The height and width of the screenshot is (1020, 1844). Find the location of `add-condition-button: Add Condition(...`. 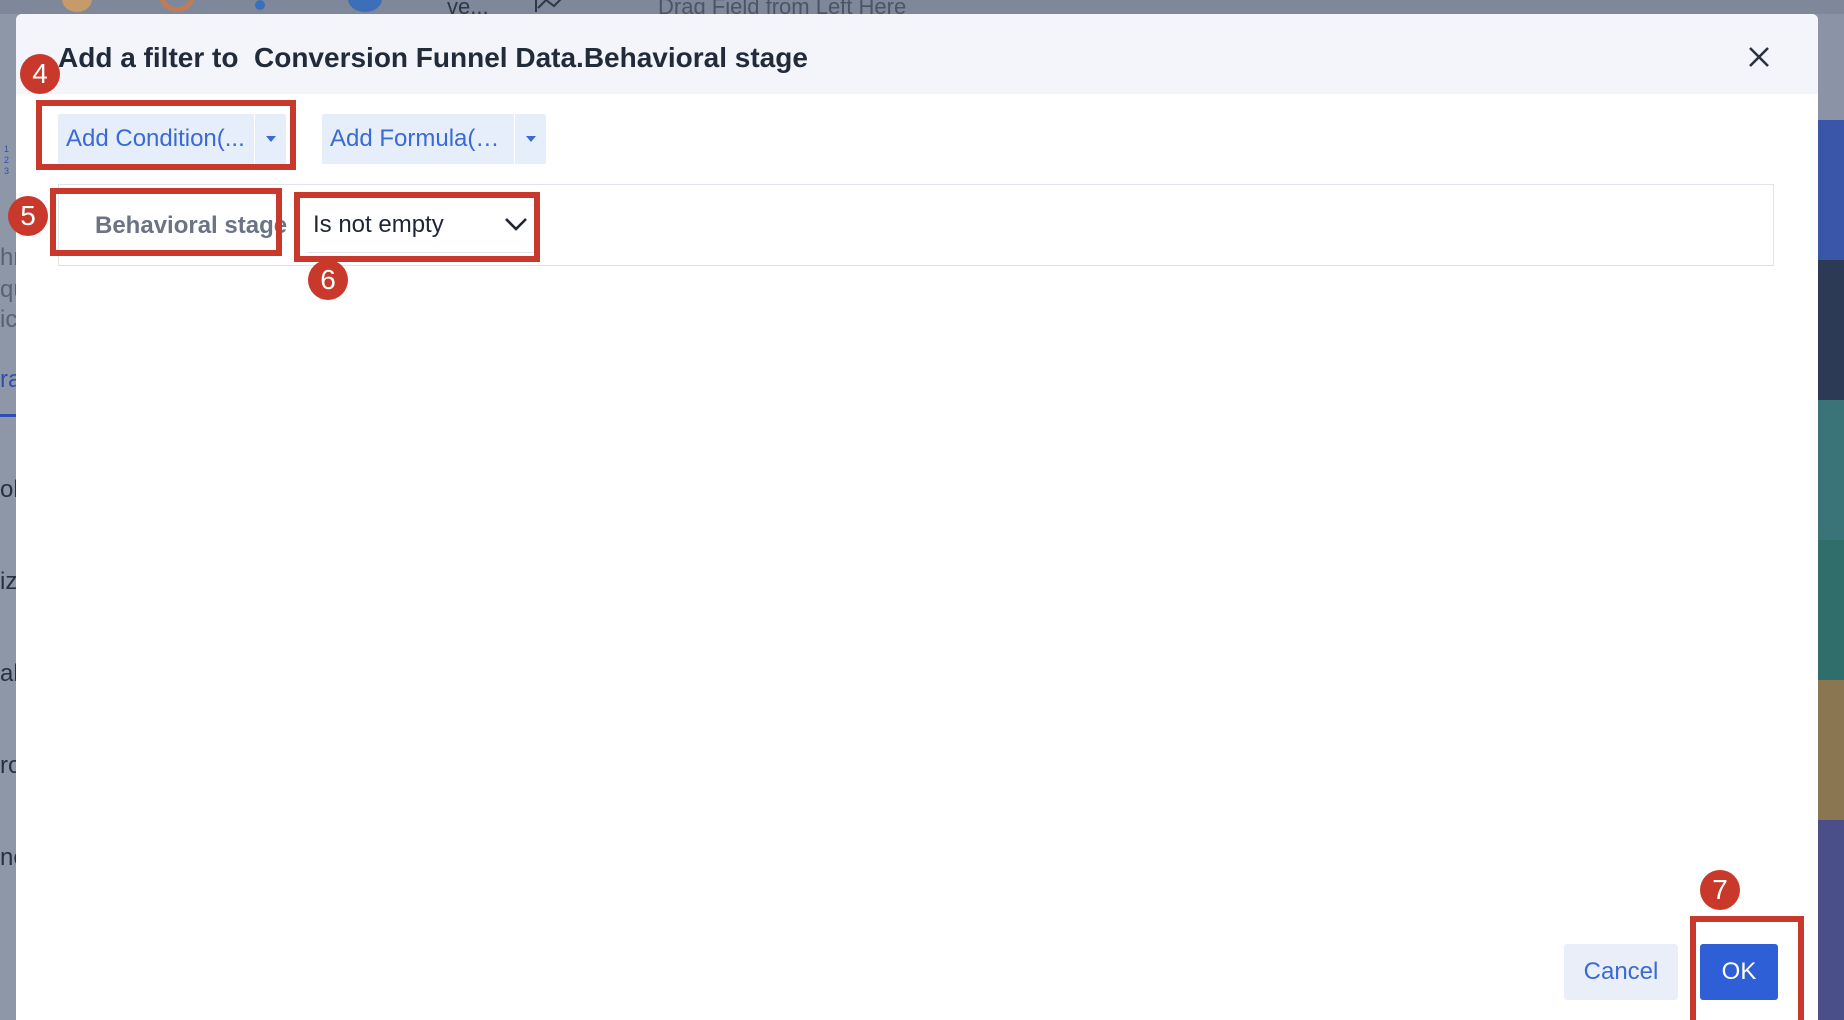

add-condition-button: Add Condition(... is located at coordinates (172, 139).